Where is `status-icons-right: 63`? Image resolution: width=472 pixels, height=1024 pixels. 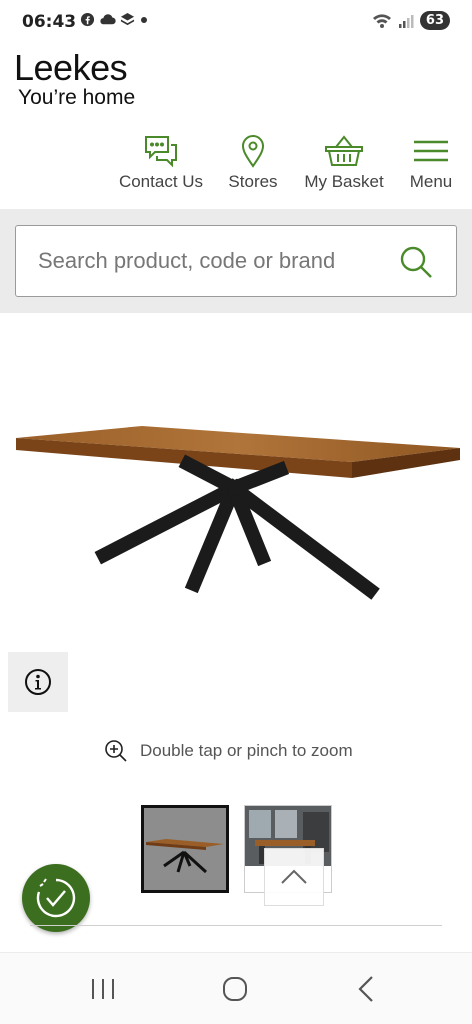
status-icons-right: 63 is located at coordinates (411, 20).